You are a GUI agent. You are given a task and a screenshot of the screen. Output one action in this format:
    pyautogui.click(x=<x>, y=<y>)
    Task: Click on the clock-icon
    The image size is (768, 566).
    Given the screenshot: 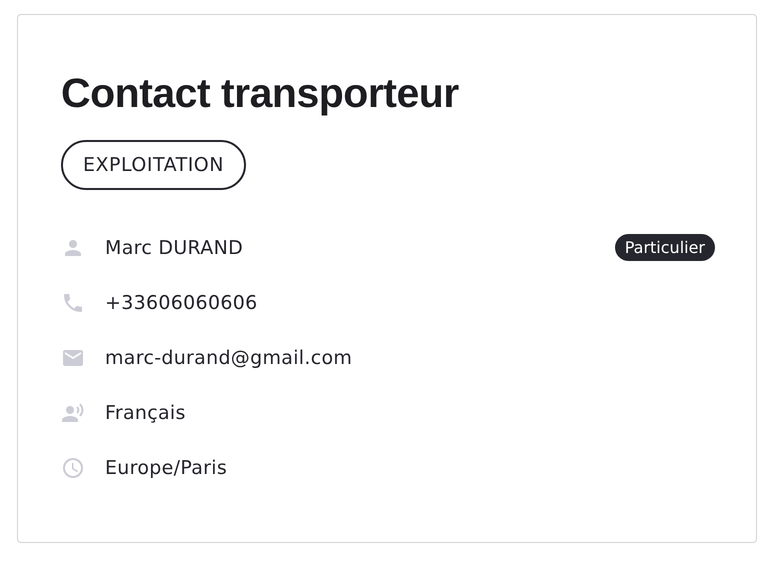 What is the action you would take?
    pyautogui.click(x=73, y=468)
    